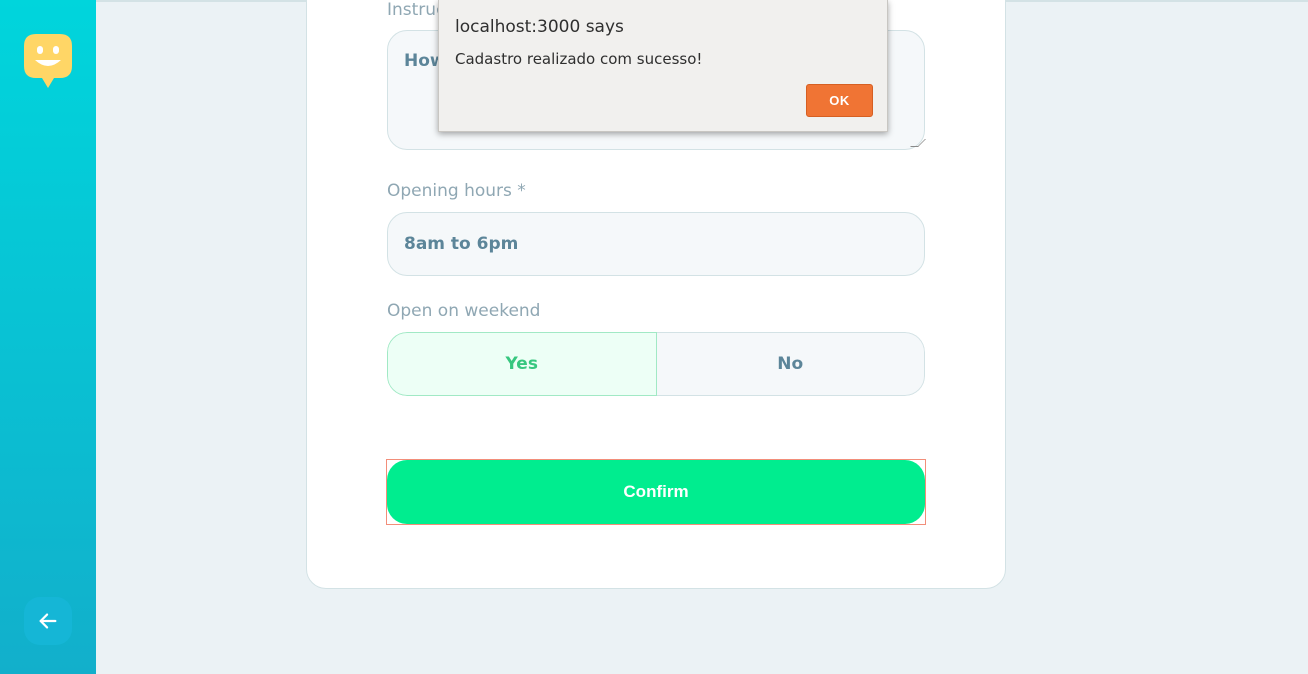 The height and width of the screenshot is (674, 1308). What do you see at coordinates (790, 364) in the screenshot?
I see `weekend-no-button: No` at bounding box center [790, 364].